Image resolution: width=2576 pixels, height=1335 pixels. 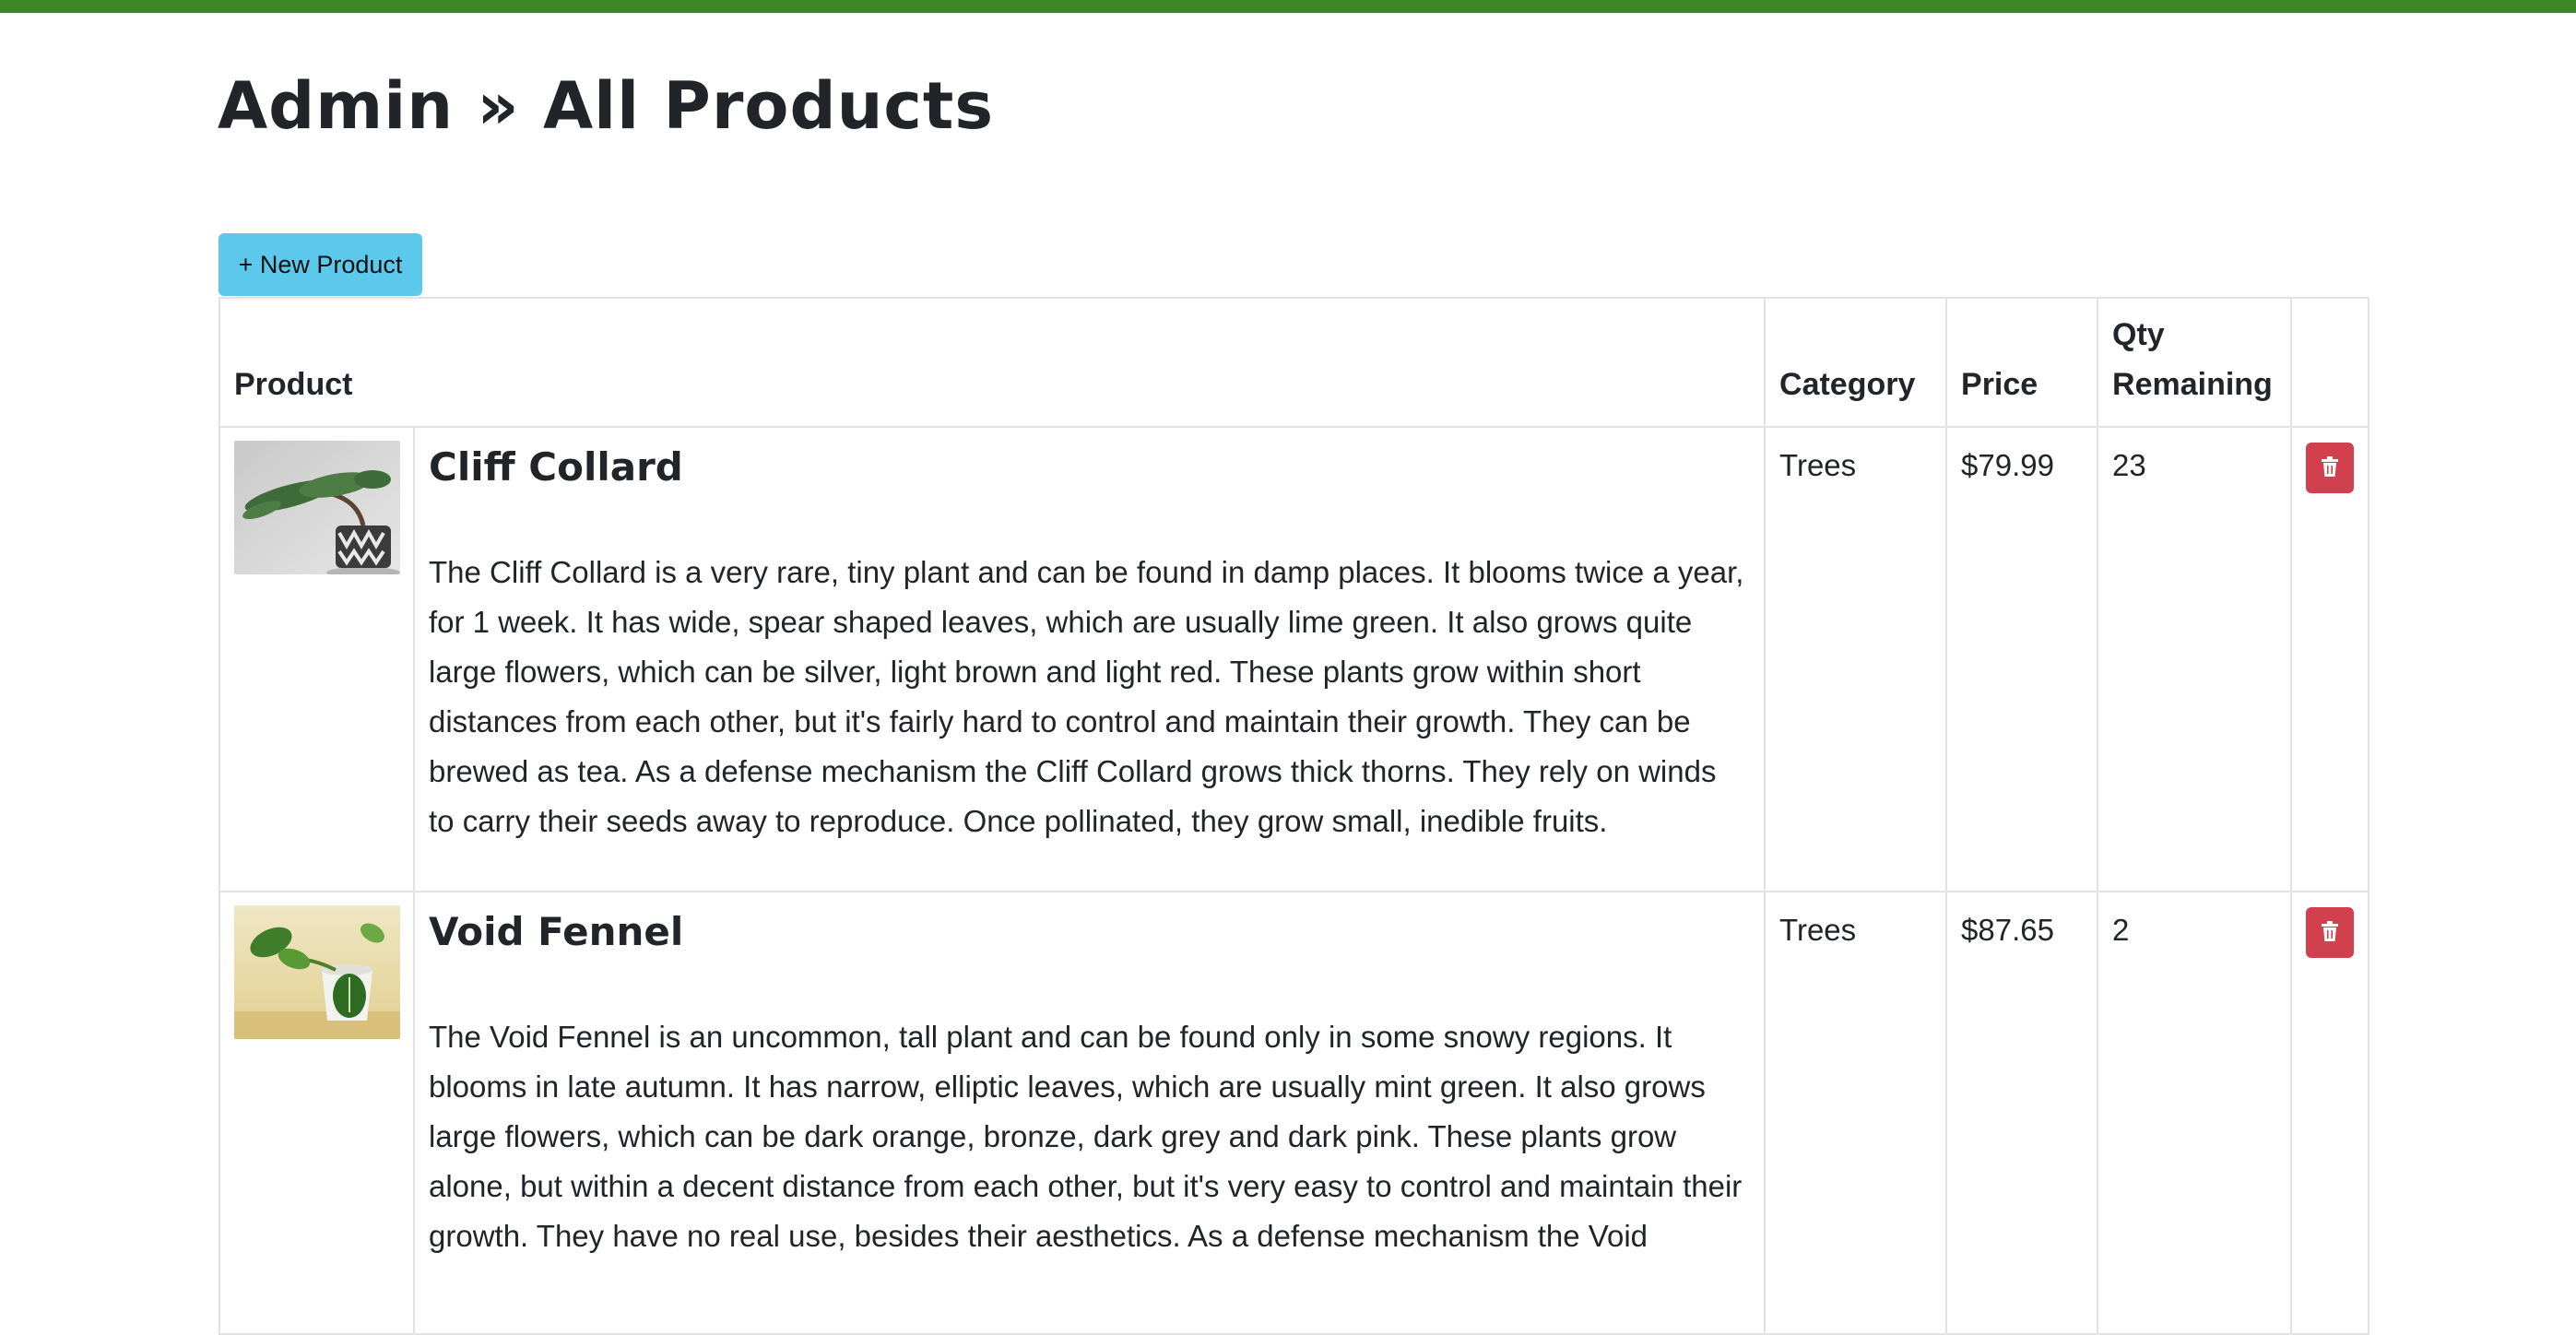 What do you see at coordinates (2022, 363) in the screenshot?
I see `header-price: Price` at bounding box center [2022, 363].